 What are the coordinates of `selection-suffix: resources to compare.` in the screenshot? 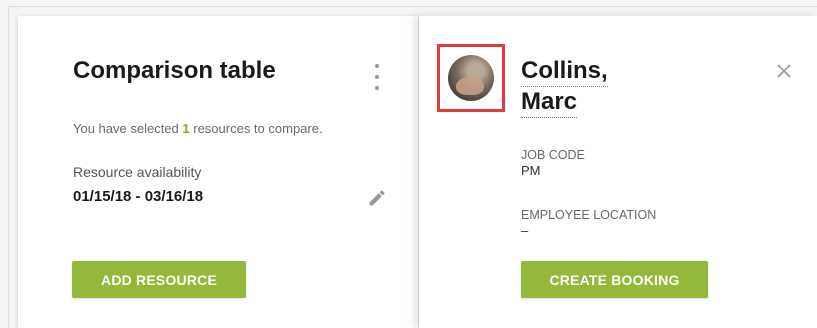 It's located at (256, 128).